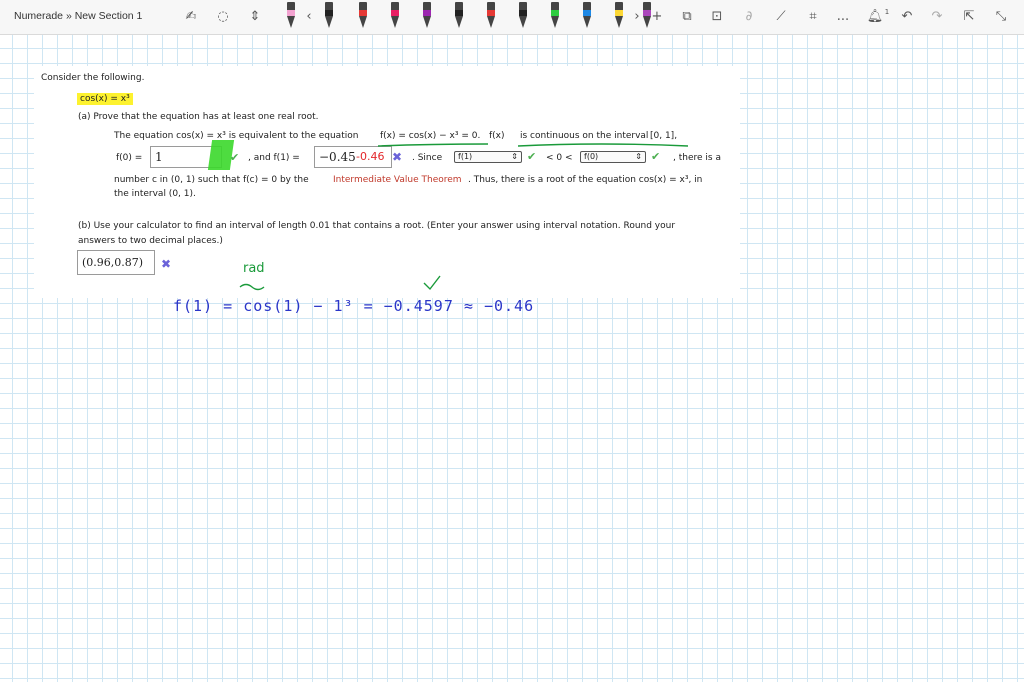 Image resolution: width=1024 pixels, height=682 pixels. What do you see at coordinates (255, 16) in the screenshot?
I see `insert-space-icon: ⇕` at bounding box center [255, 16].